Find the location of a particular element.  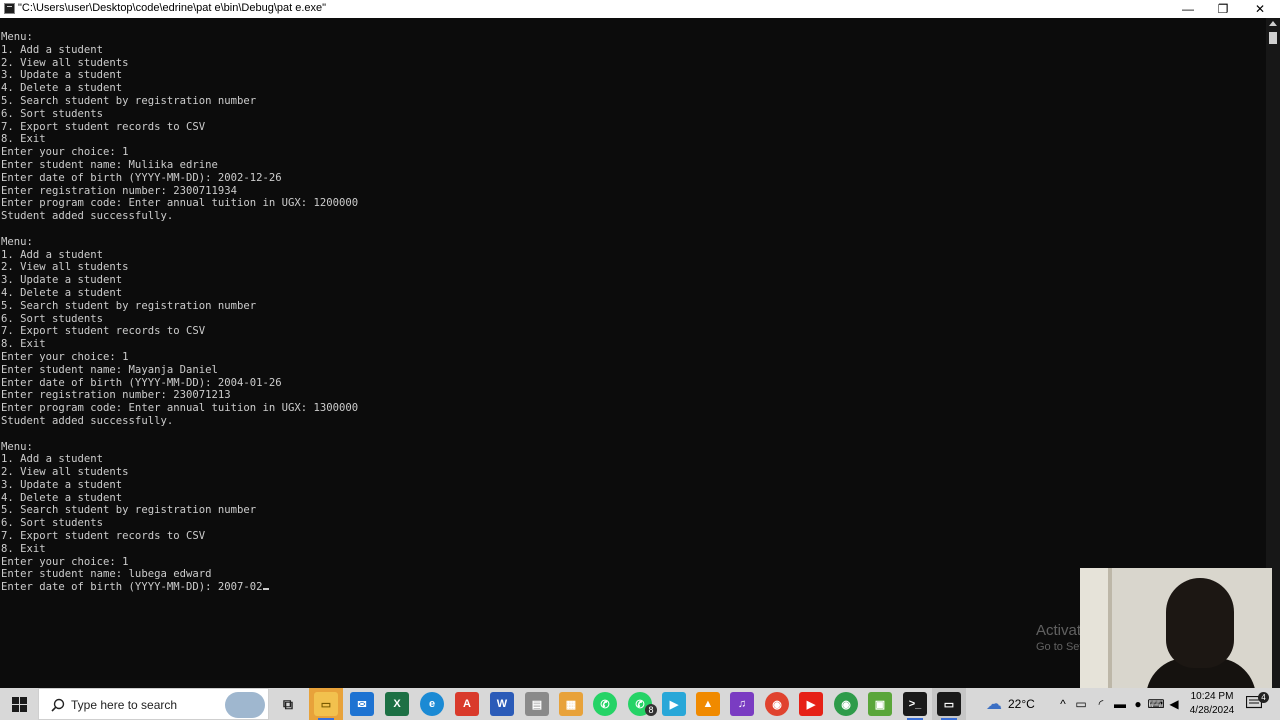

youtube-icon: ▶ is located at coordinates (811, 704).